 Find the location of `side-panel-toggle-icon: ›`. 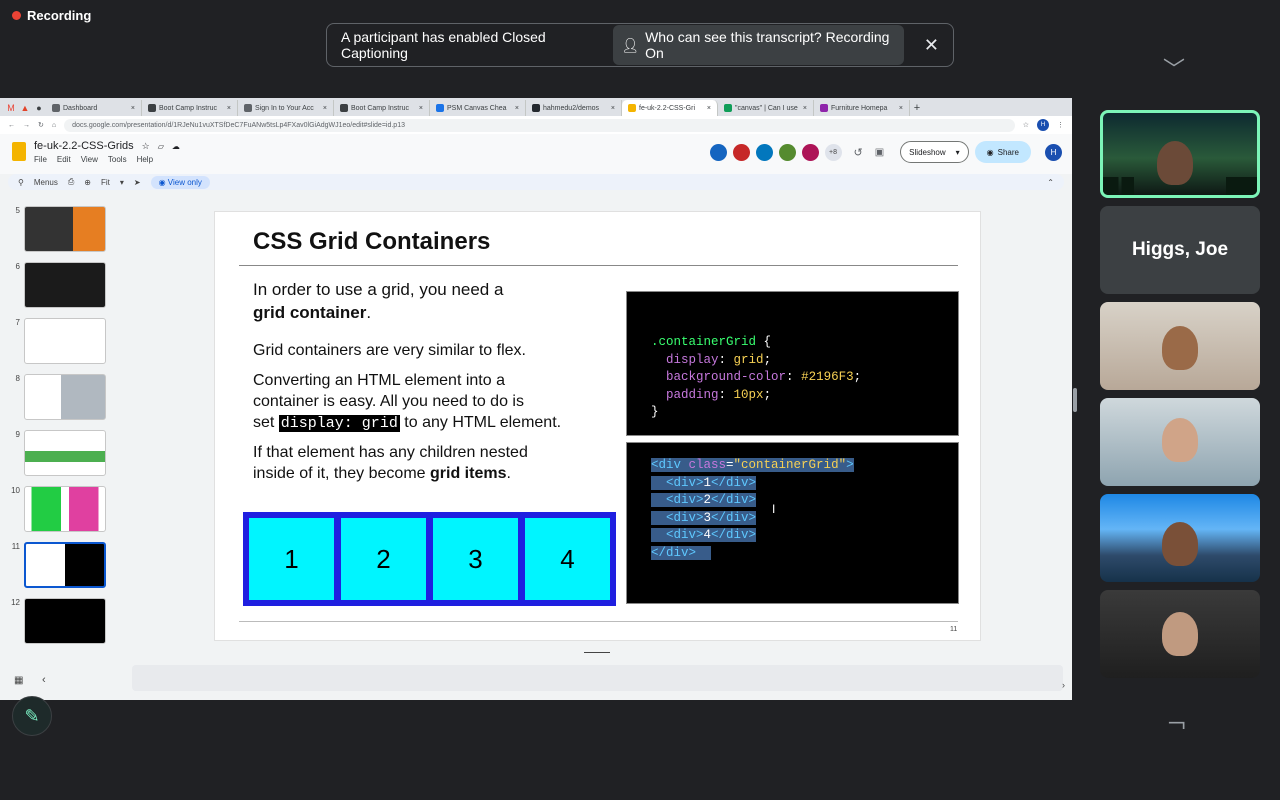

side-panel-toggle-icon: › is located at coordinates (1063, 685).